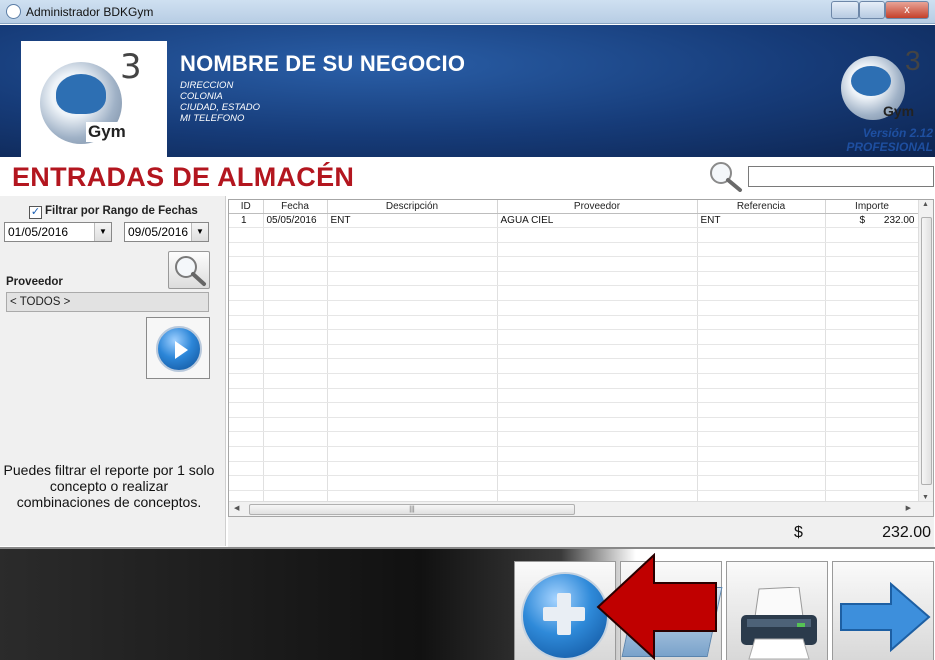 The width and height of the screenshot is (935, 660). Describe the element at coordinates (777, 610) in the screenshot. I see `print-button` at that location.